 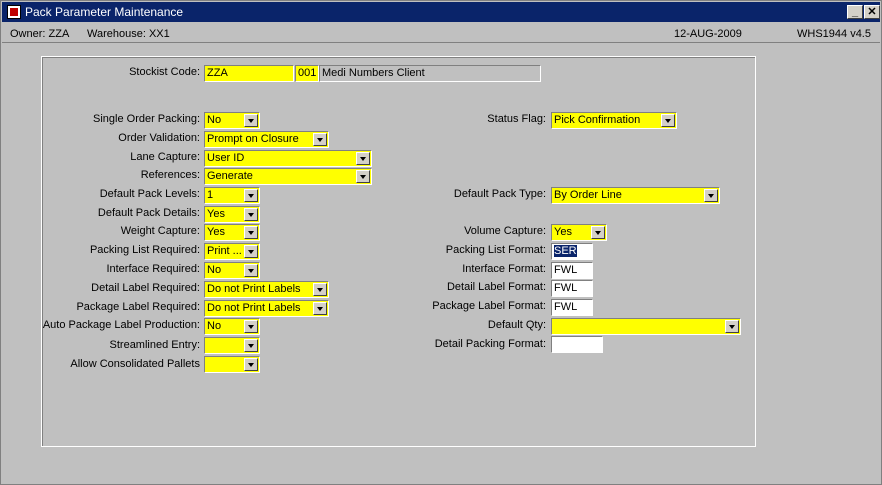 What do you see at coordinates (135, 364) in the screenshot?
I see `allow-consolidated-pallets-label: Allow Consolidated Pallets` at bounding box center [135, 364].